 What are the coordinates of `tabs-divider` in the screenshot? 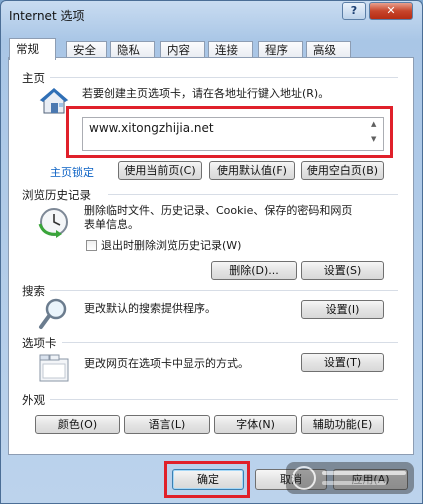 It's located at (230, 342).